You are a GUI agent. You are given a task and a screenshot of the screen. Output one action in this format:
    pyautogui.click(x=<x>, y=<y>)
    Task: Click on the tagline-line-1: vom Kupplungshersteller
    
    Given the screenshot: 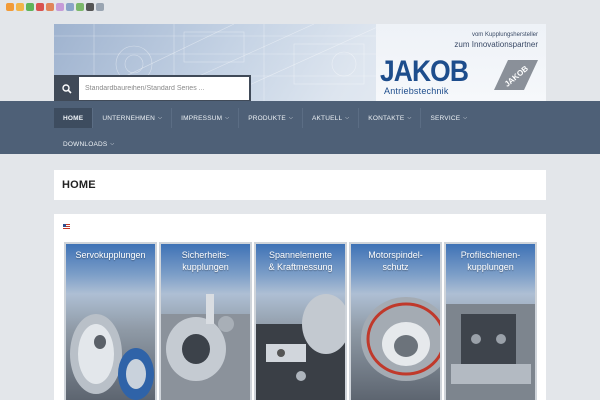 What is the action you would take?
    pyautogui.click(x=504, y=35)
    